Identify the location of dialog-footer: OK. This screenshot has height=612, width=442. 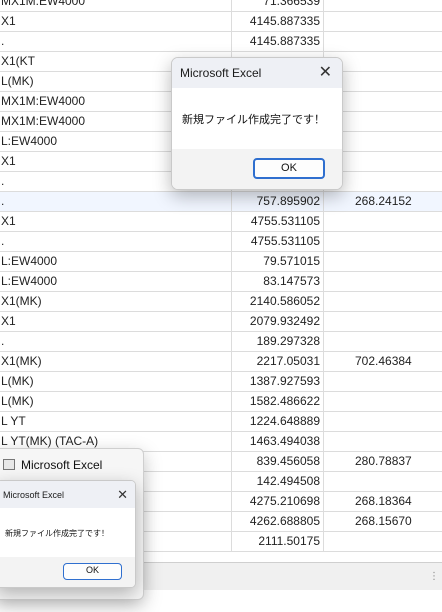
(257, 169).